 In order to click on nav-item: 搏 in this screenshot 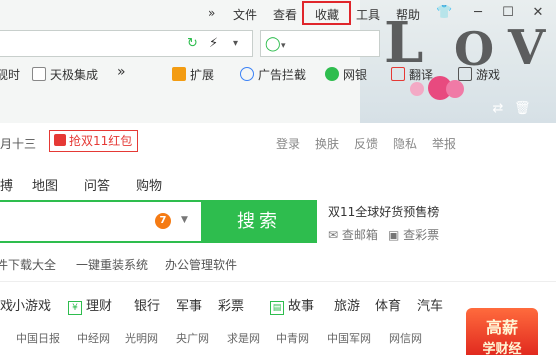, I will do `click(6, 184)`.